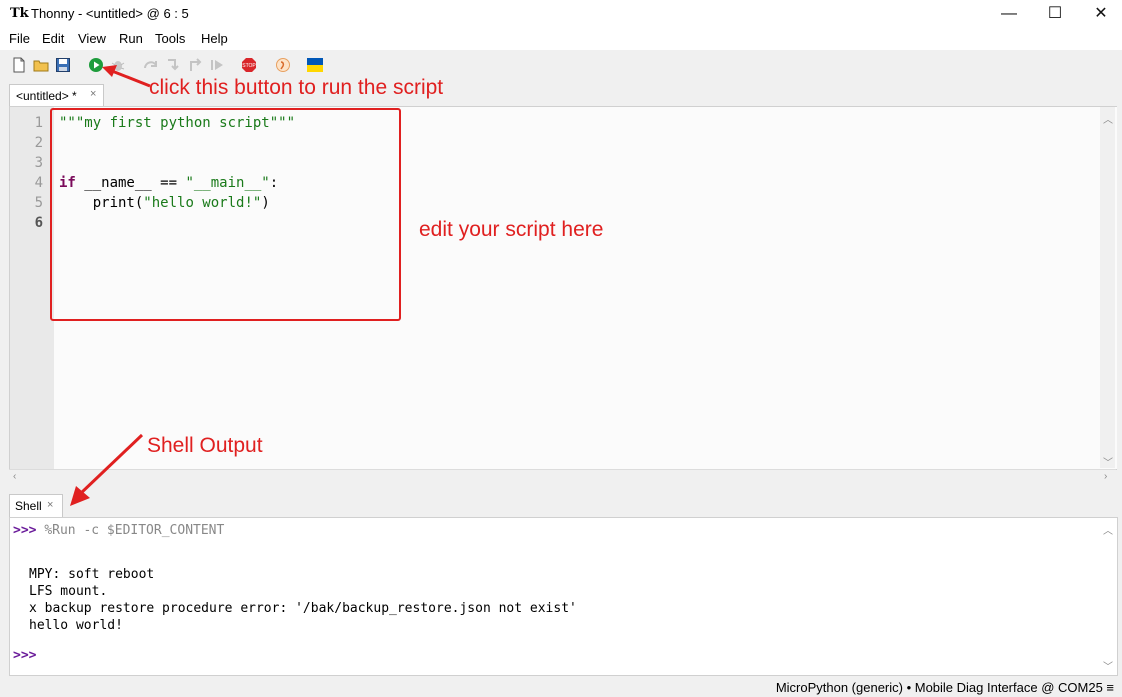  I want to click on editor-vertical-scrollbar, so click(1107, 287).